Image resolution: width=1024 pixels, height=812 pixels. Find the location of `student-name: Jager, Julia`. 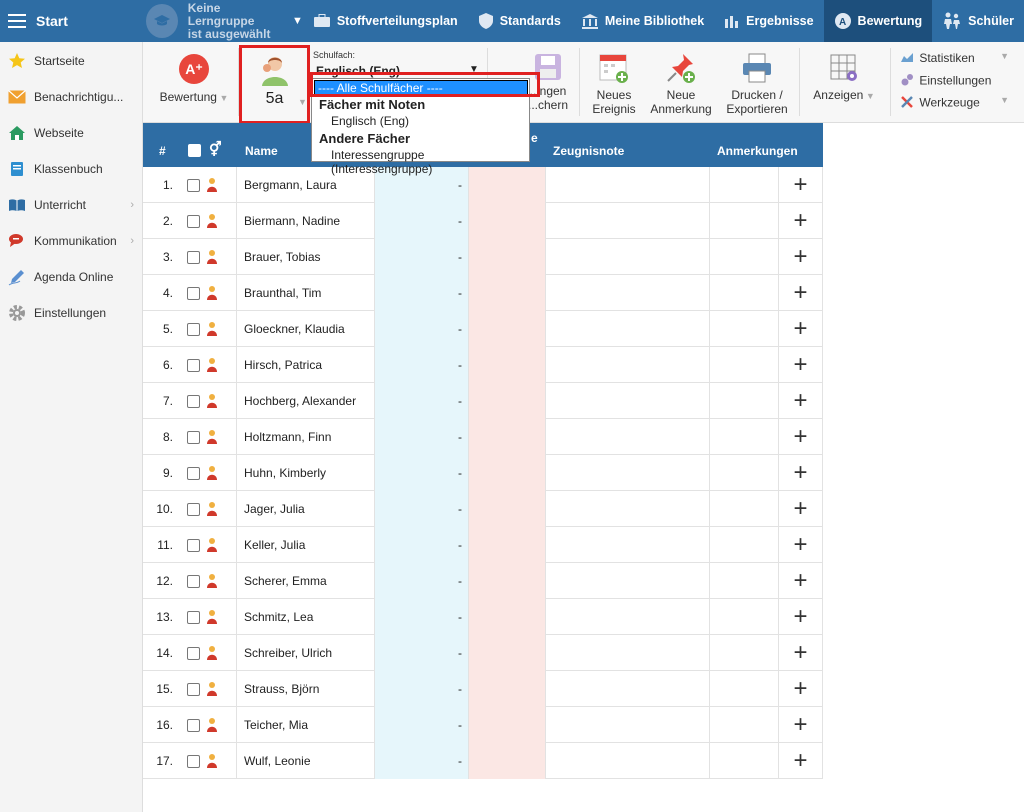

student-name: Jager, Julia is located at coordinates (309, 509).